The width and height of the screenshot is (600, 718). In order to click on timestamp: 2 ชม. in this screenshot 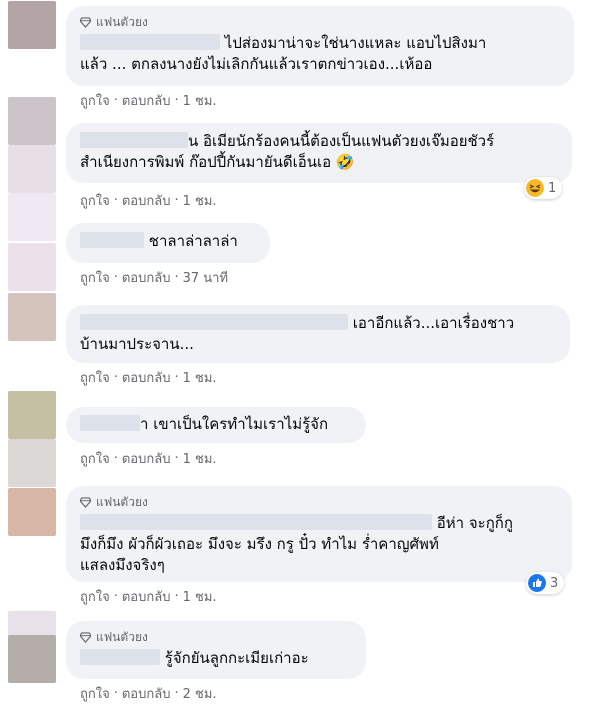, I will do `click(200, 693)`.